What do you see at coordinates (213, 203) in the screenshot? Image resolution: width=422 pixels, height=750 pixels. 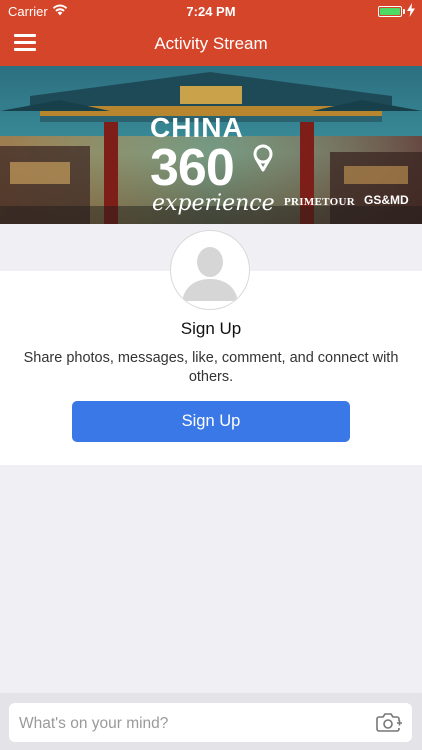 I see `banner-line3: experience` at bounding box center [213, 203].